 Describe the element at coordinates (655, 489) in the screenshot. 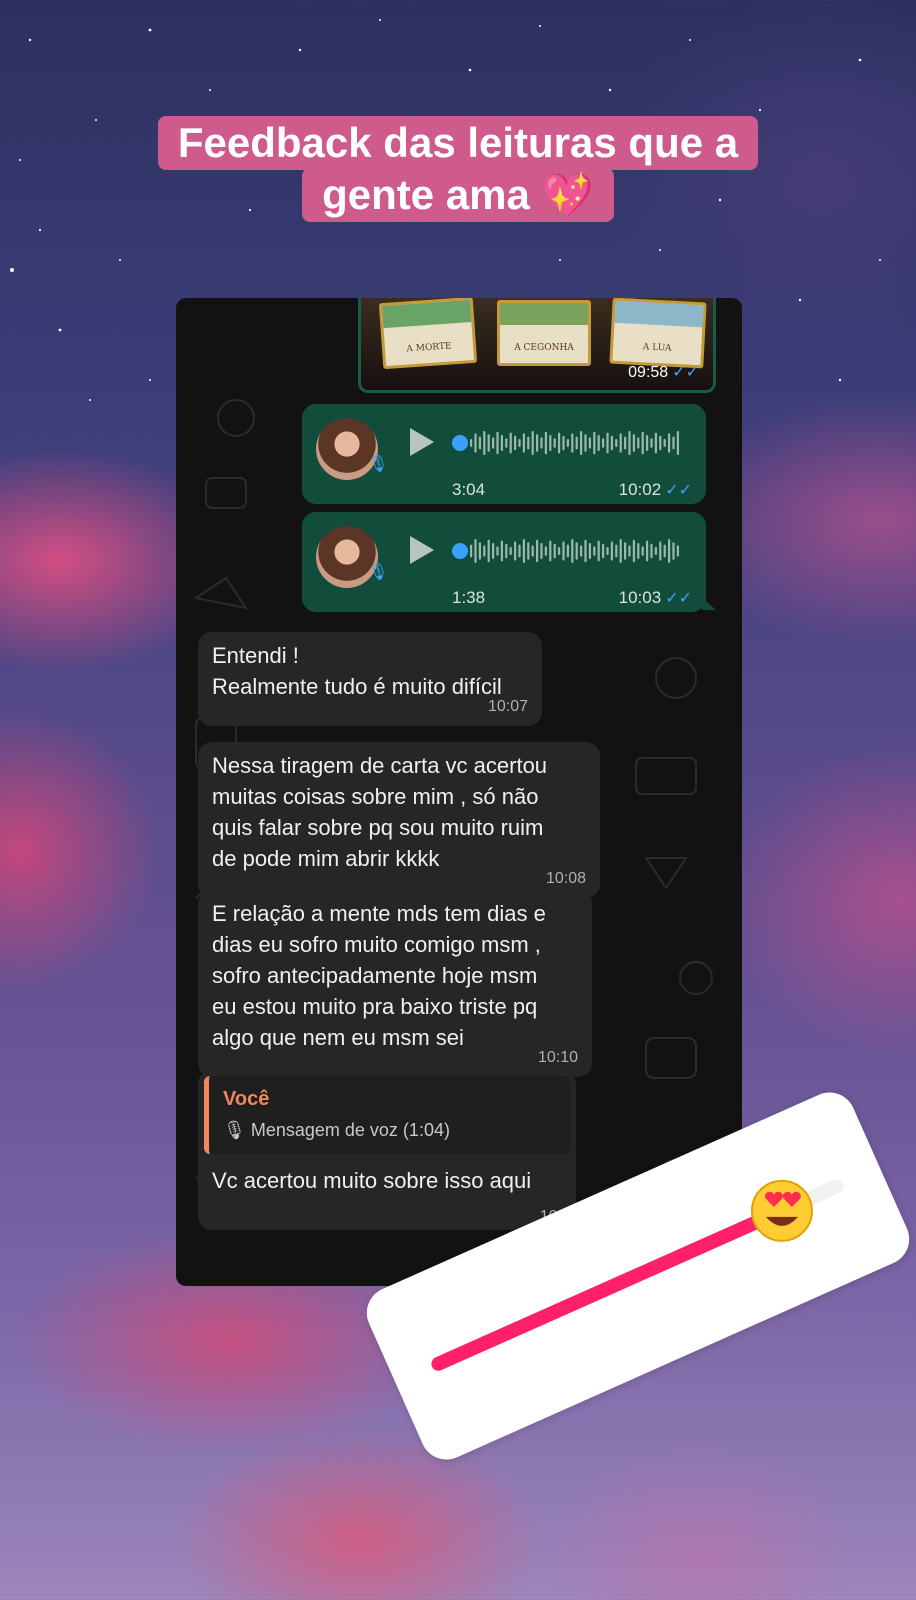

I see `message-timestamp: 10:02 ✓✓` at that location.